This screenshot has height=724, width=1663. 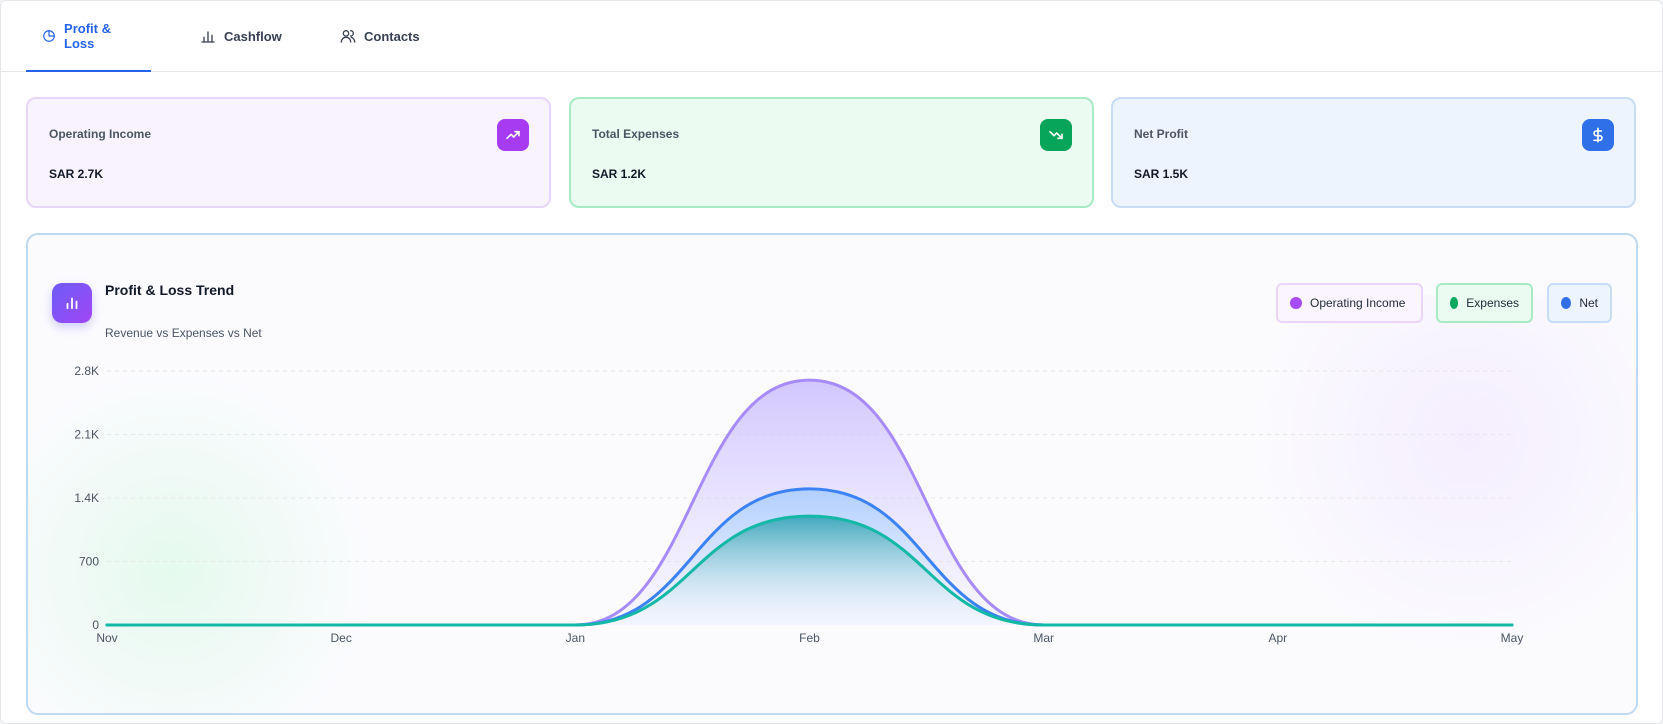 What do you see at coordinates (86, 371) in the screenshot?
I see `y-tick-label: 2.8K` at bounding box center [86, 371].